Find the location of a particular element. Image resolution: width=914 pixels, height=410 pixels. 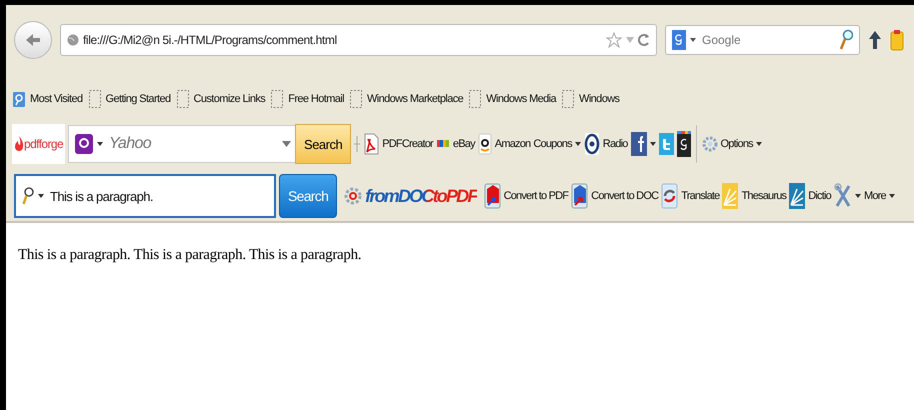

toolbar-button: PDFCreator is located at coordinates (398, 144).